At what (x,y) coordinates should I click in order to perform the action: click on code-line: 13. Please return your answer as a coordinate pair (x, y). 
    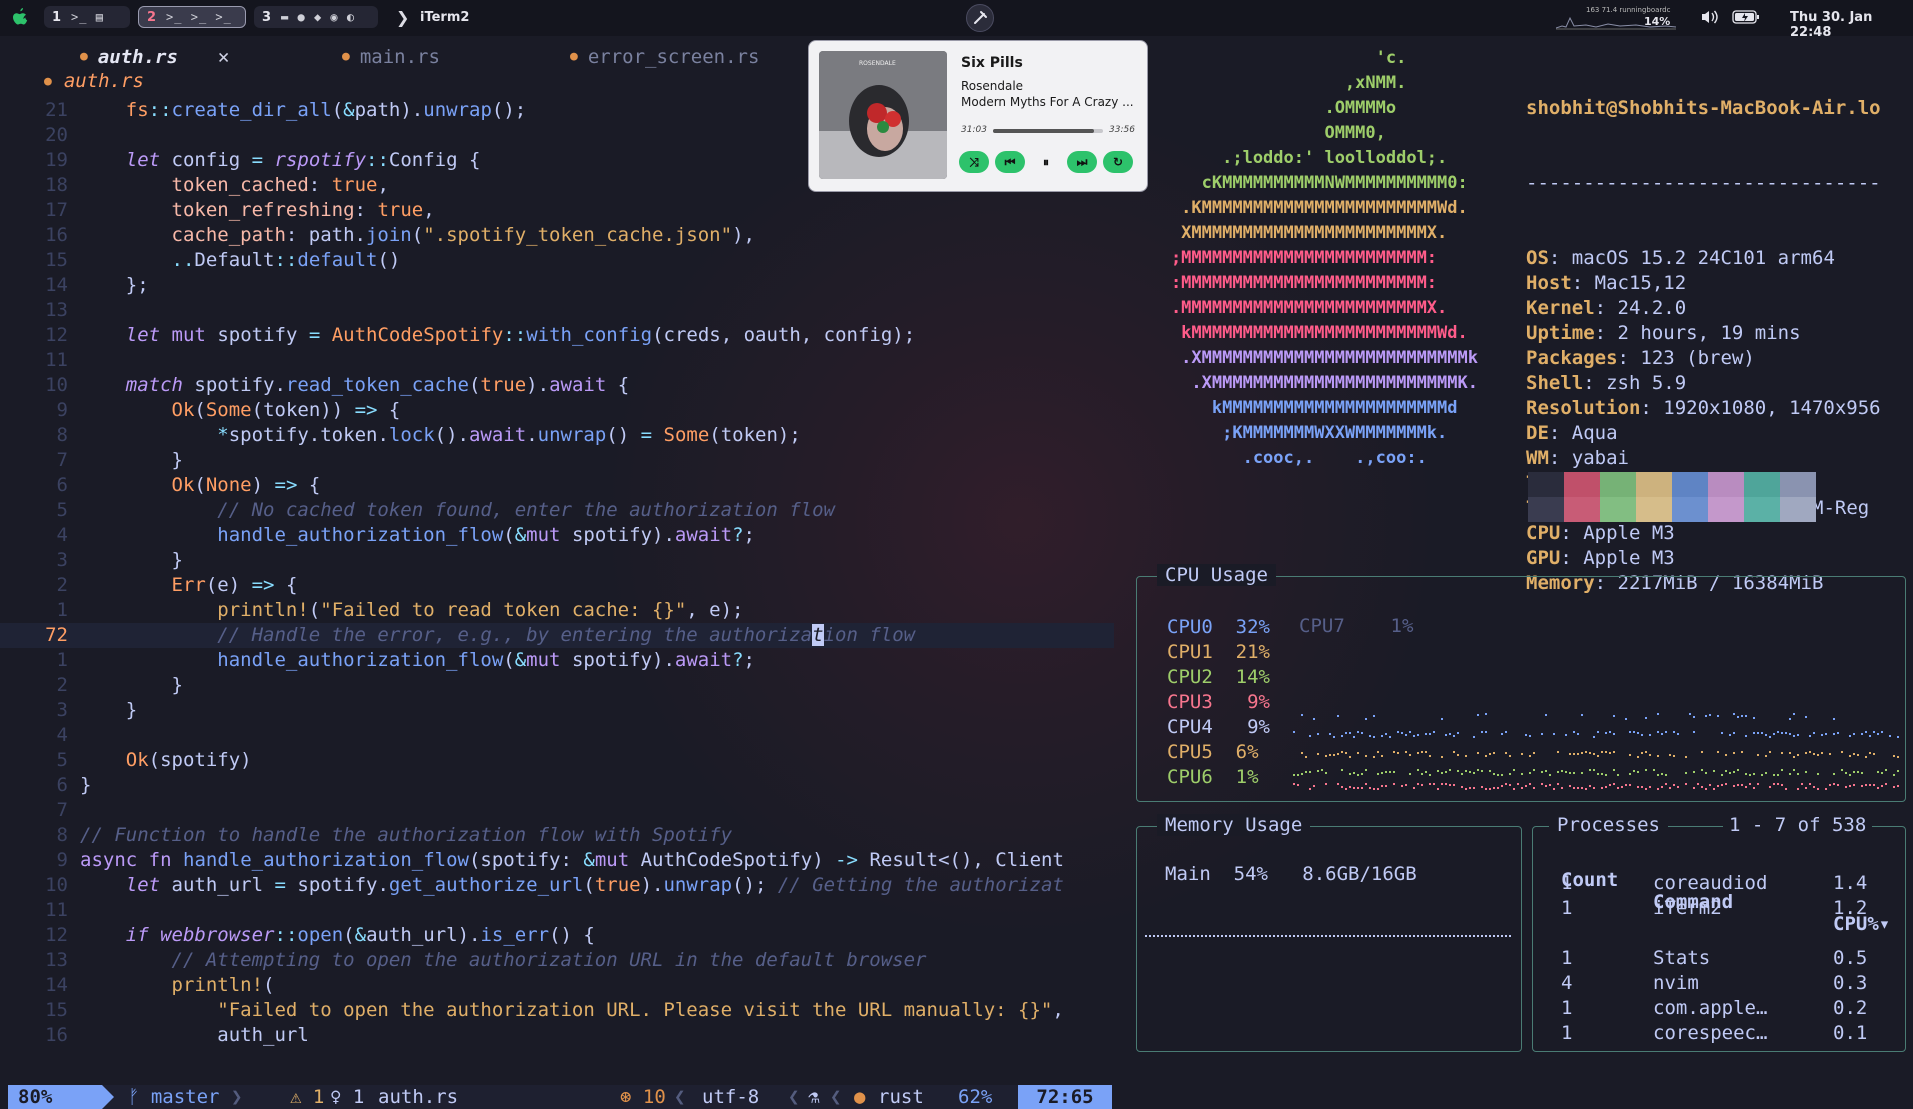
    Looking at the image, I should click on (557, 310).